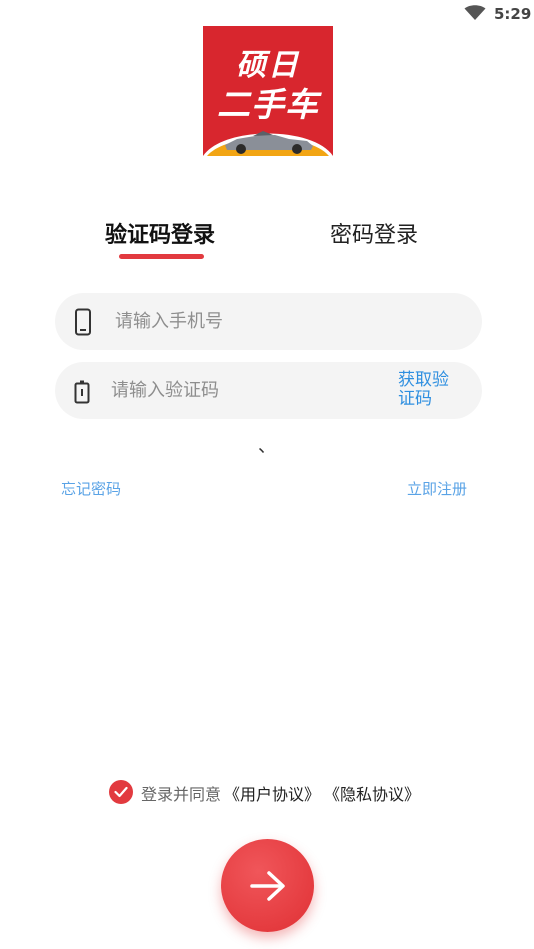 This screenshot has width=534, height=949. Describe the element at coordinates (267, 446) in the screenshot. I see `stray-mark: 、` at that location.